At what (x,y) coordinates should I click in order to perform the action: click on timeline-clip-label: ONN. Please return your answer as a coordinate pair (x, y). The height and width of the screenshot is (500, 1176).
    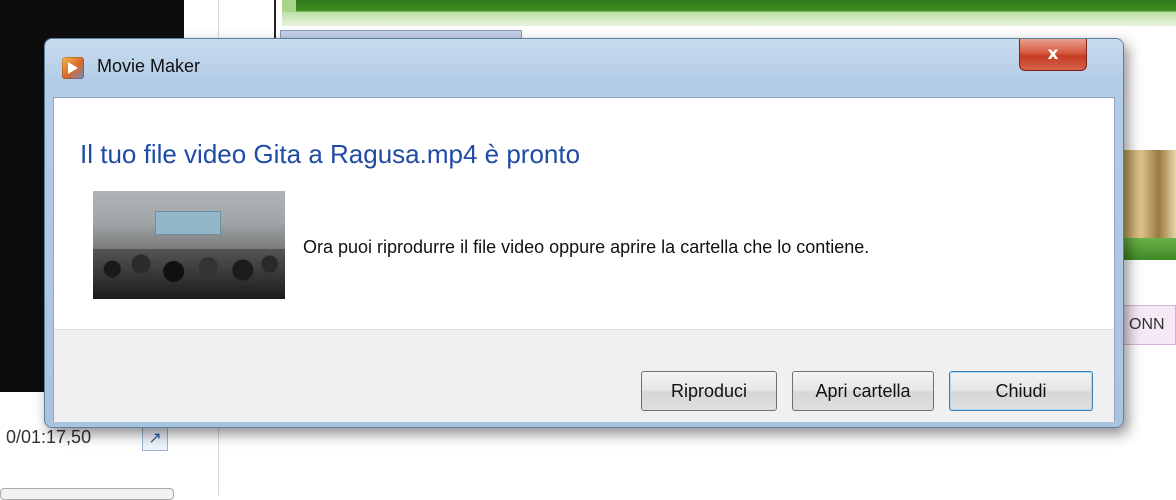
    Looking at the image, I should click on (1147, 325).